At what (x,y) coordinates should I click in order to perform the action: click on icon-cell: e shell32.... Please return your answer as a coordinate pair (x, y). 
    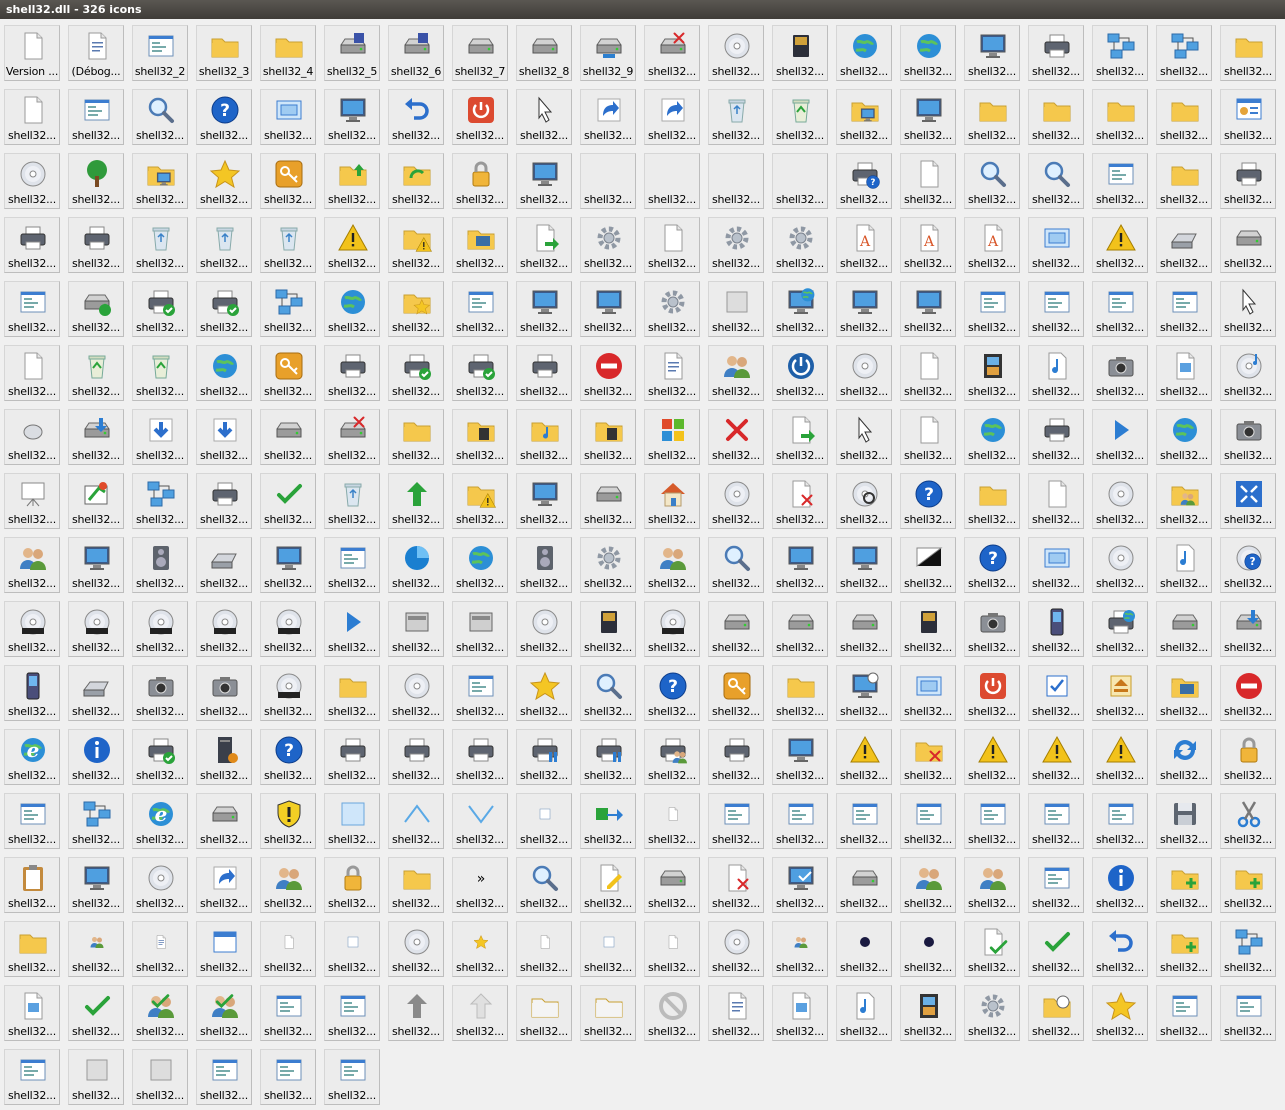
    Looking at the image, I should click on (32, 757).